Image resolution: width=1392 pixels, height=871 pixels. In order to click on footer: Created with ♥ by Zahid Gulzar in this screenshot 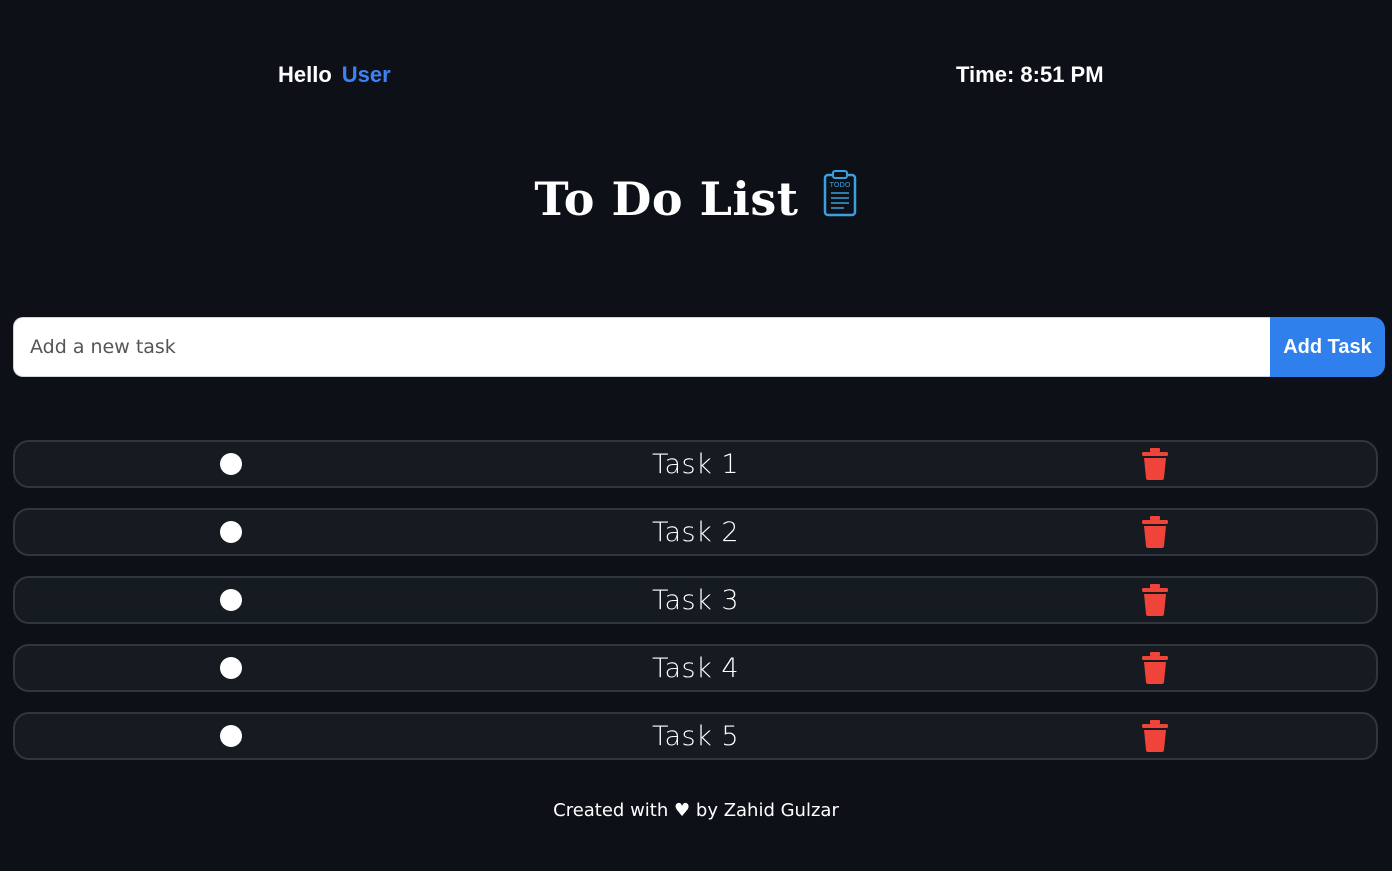, I will do `click(696, 810)`.